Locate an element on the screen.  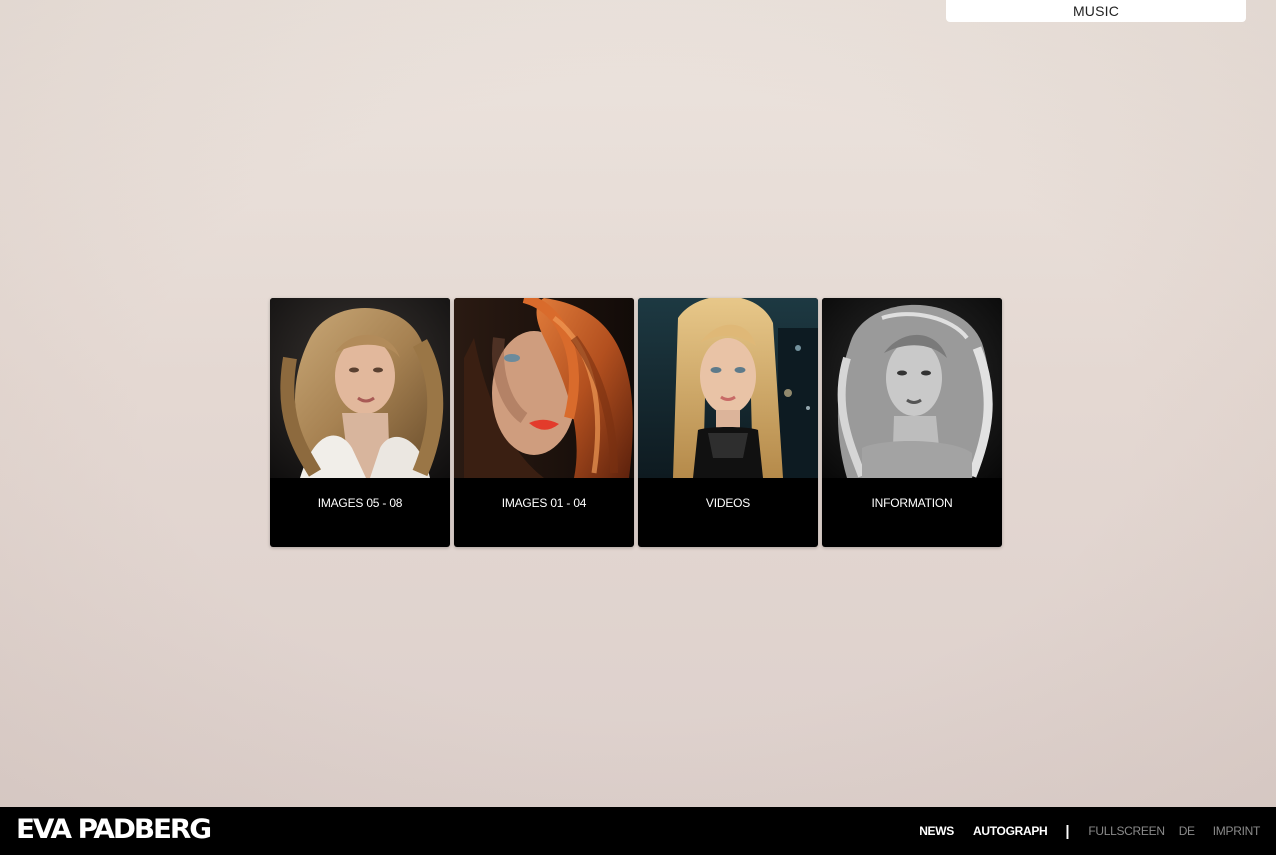
tile-label: IMAGES 05 - 08 is located at coordinates (360, 503).